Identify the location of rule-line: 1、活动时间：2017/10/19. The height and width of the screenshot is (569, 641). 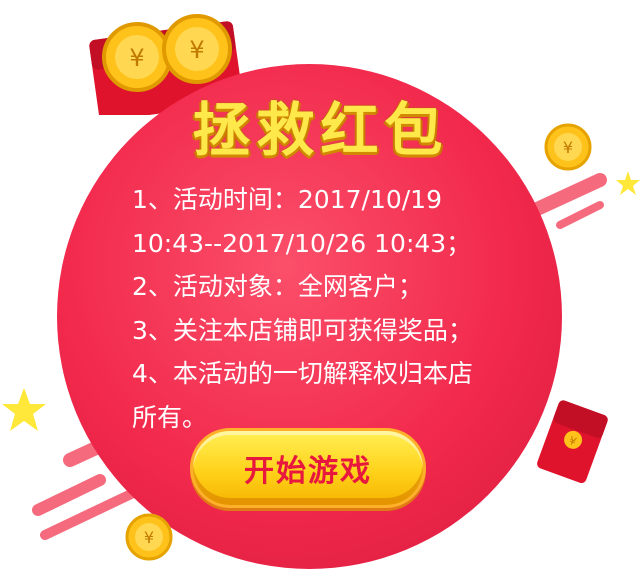
(287, 199).